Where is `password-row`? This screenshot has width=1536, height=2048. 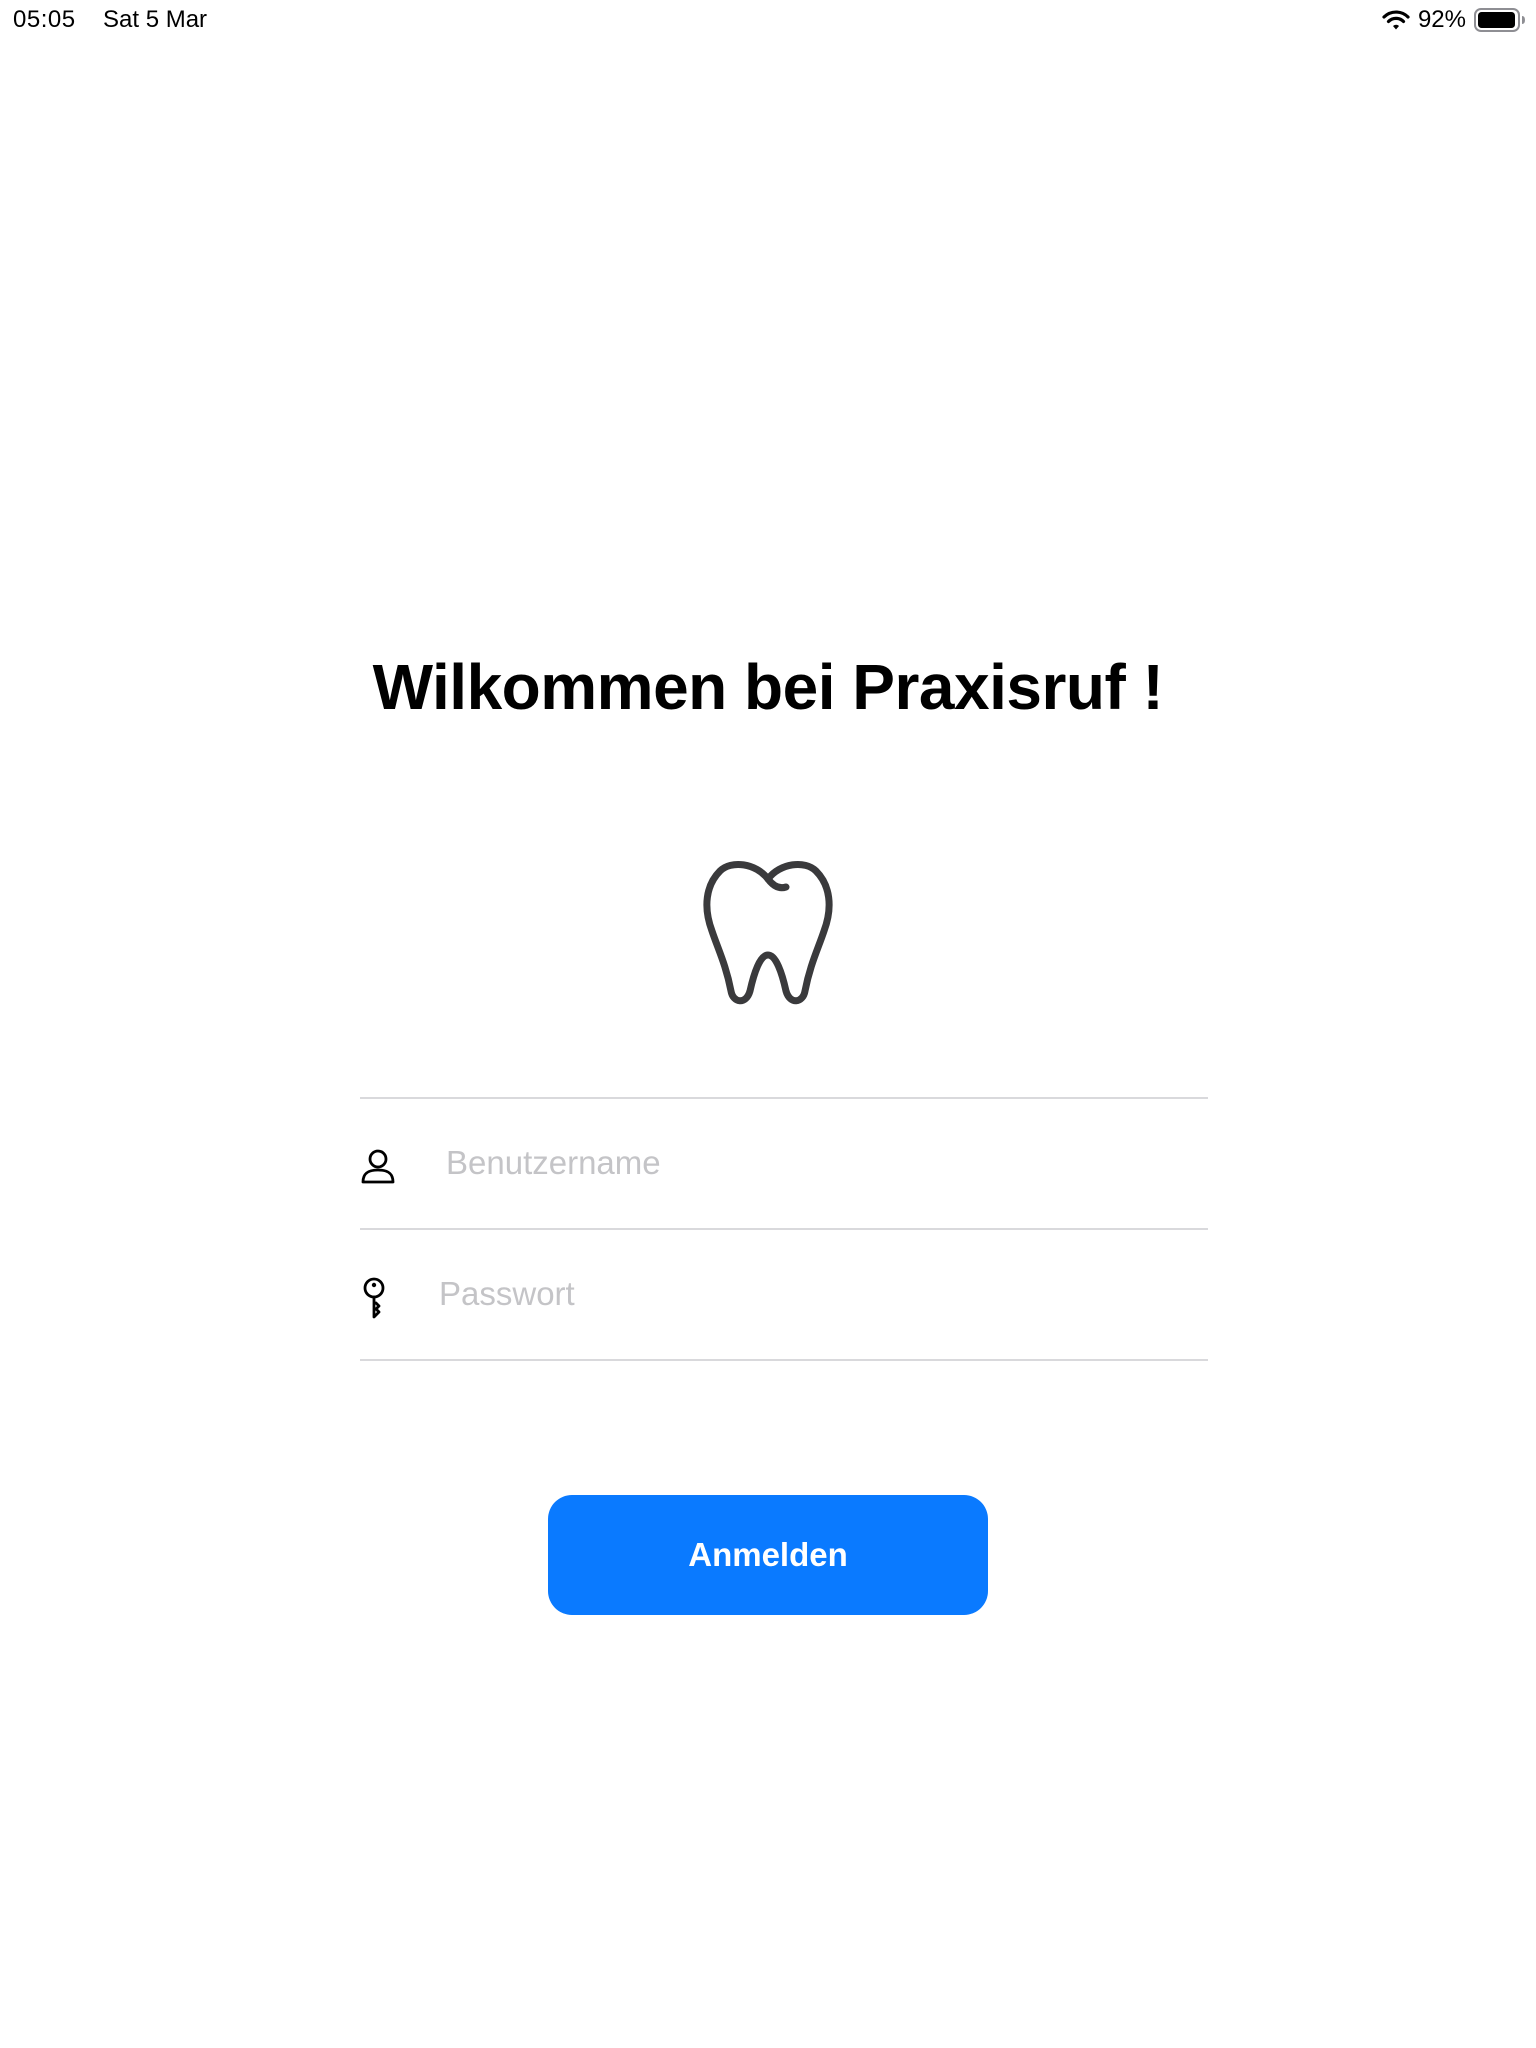 password-row is located at coordinates (784, 1294).